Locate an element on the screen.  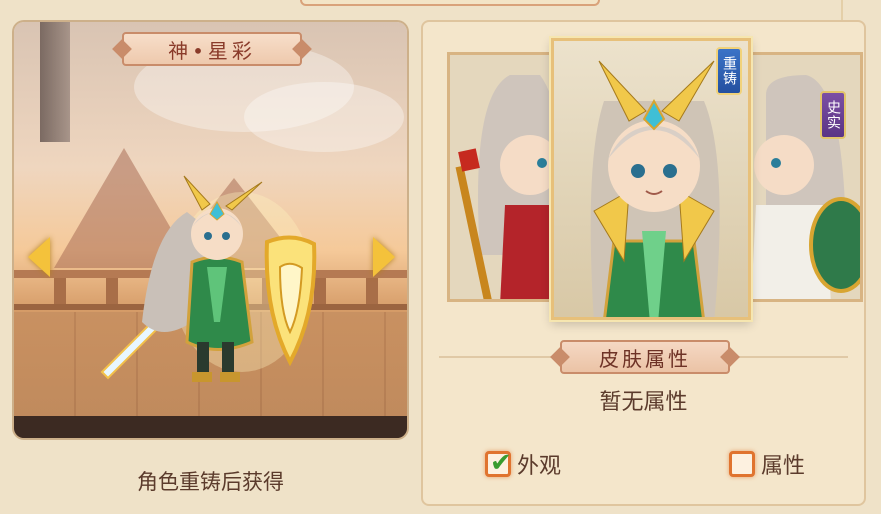
recast-badge: 重铸 is located at coordinates (729, 71).